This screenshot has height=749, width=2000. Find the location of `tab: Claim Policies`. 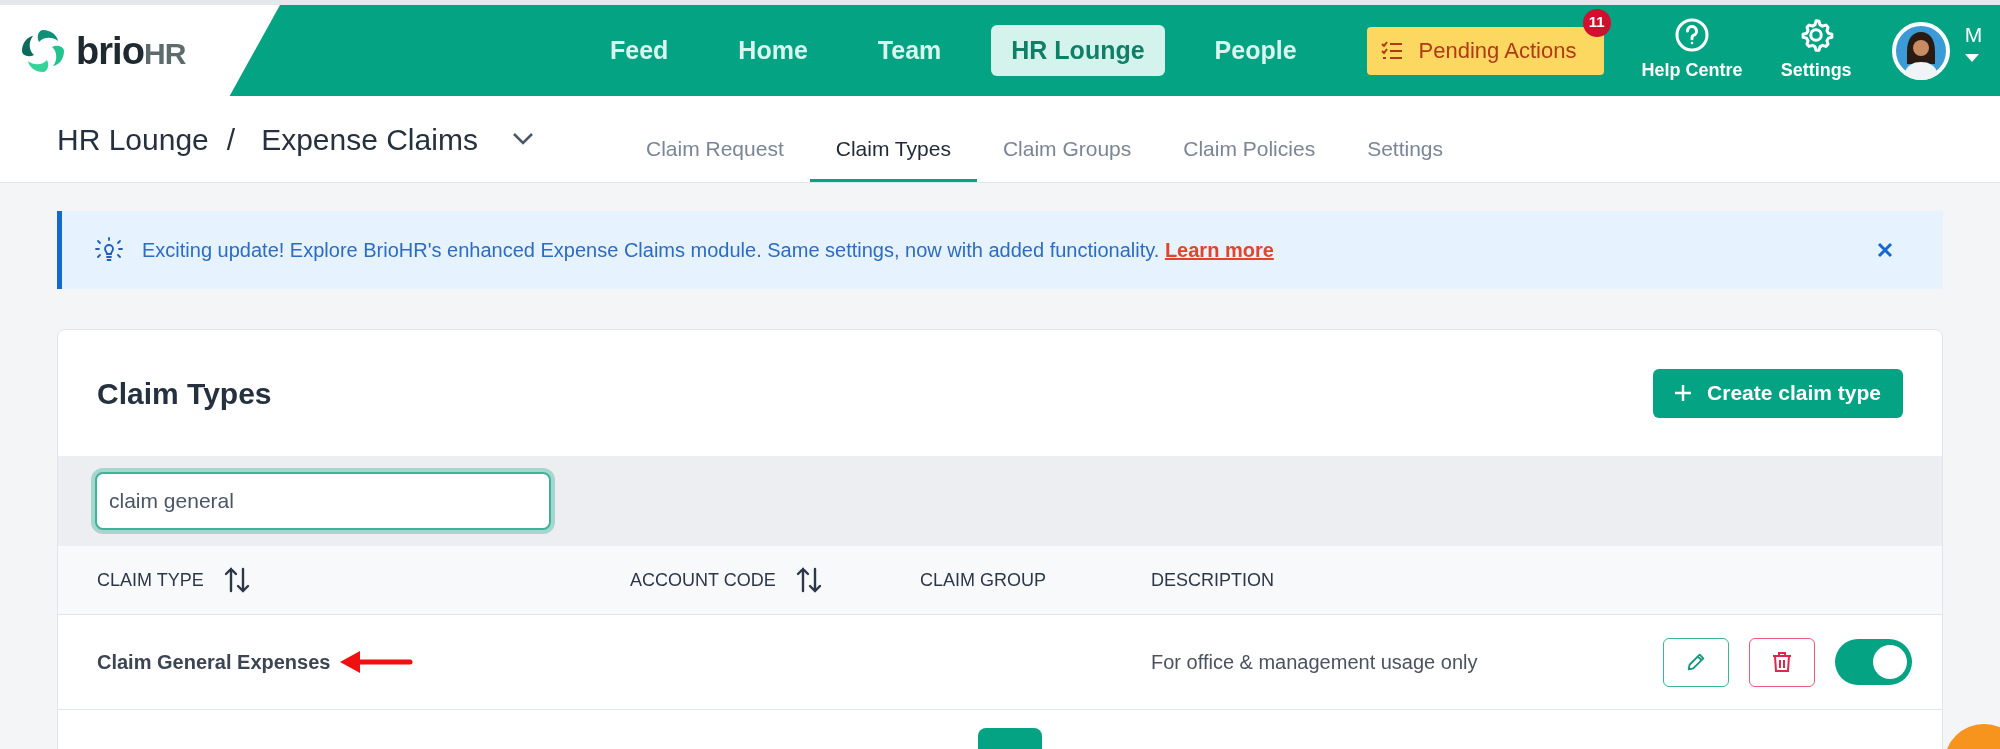

tab: Claim Policies is located at coordinates (1249, 139).